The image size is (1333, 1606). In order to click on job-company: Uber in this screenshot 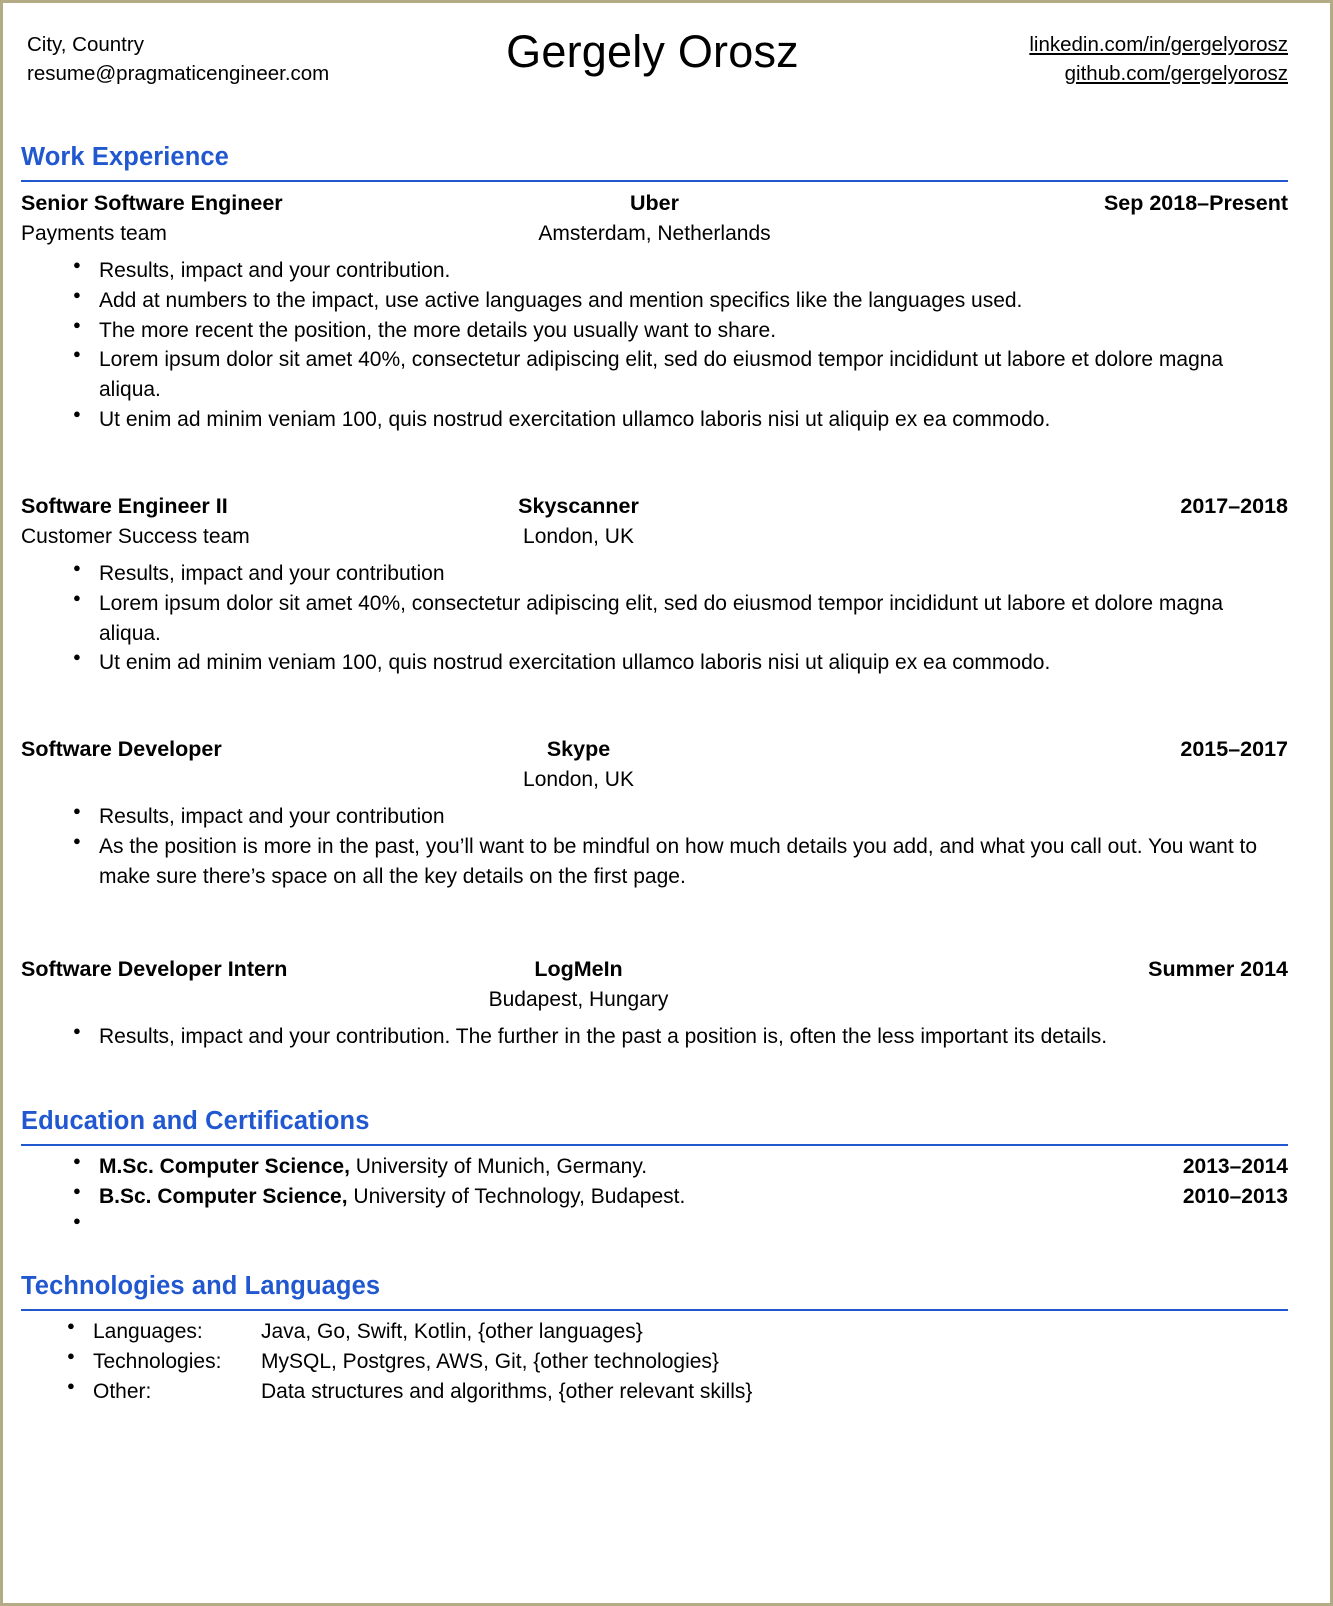, I will do `click(654, 203)`.